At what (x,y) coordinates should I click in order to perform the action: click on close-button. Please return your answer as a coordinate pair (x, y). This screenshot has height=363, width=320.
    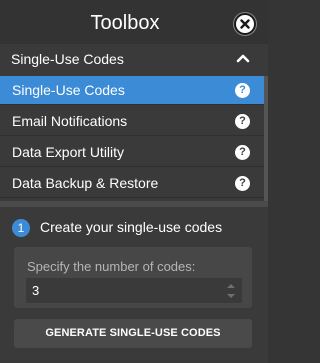
    Looking at the image, I should click on (245, 24).